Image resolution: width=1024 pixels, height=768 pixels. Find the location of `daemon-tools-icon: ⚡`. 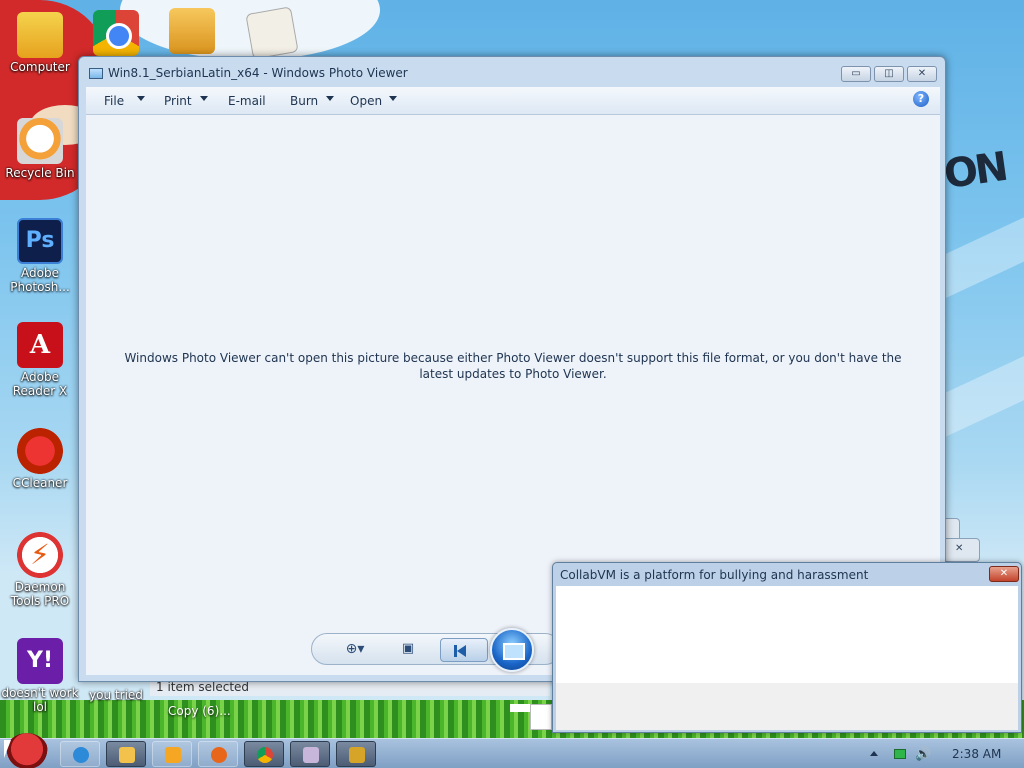

daemon-tools-icon: ⚡ is located at coordinates (40, 555).